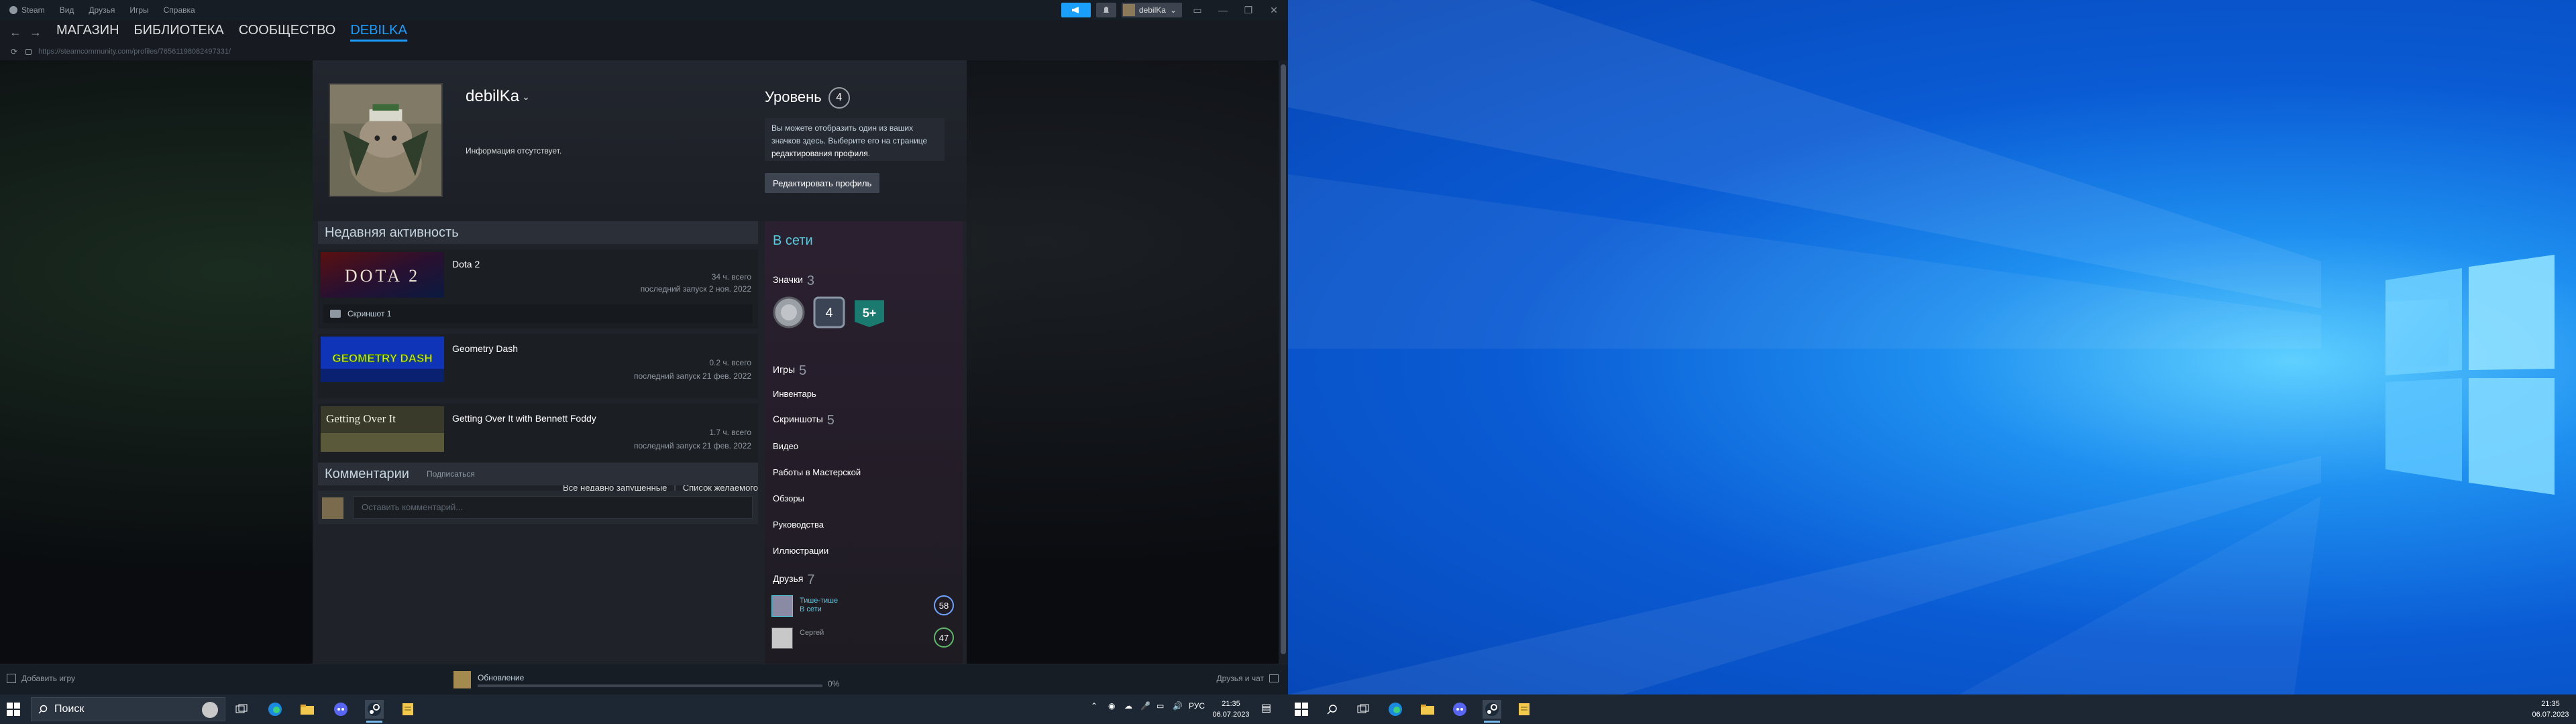 The image size is (2576, 724). I want to click on taskbar-search: Поиск, so click(128, 709).